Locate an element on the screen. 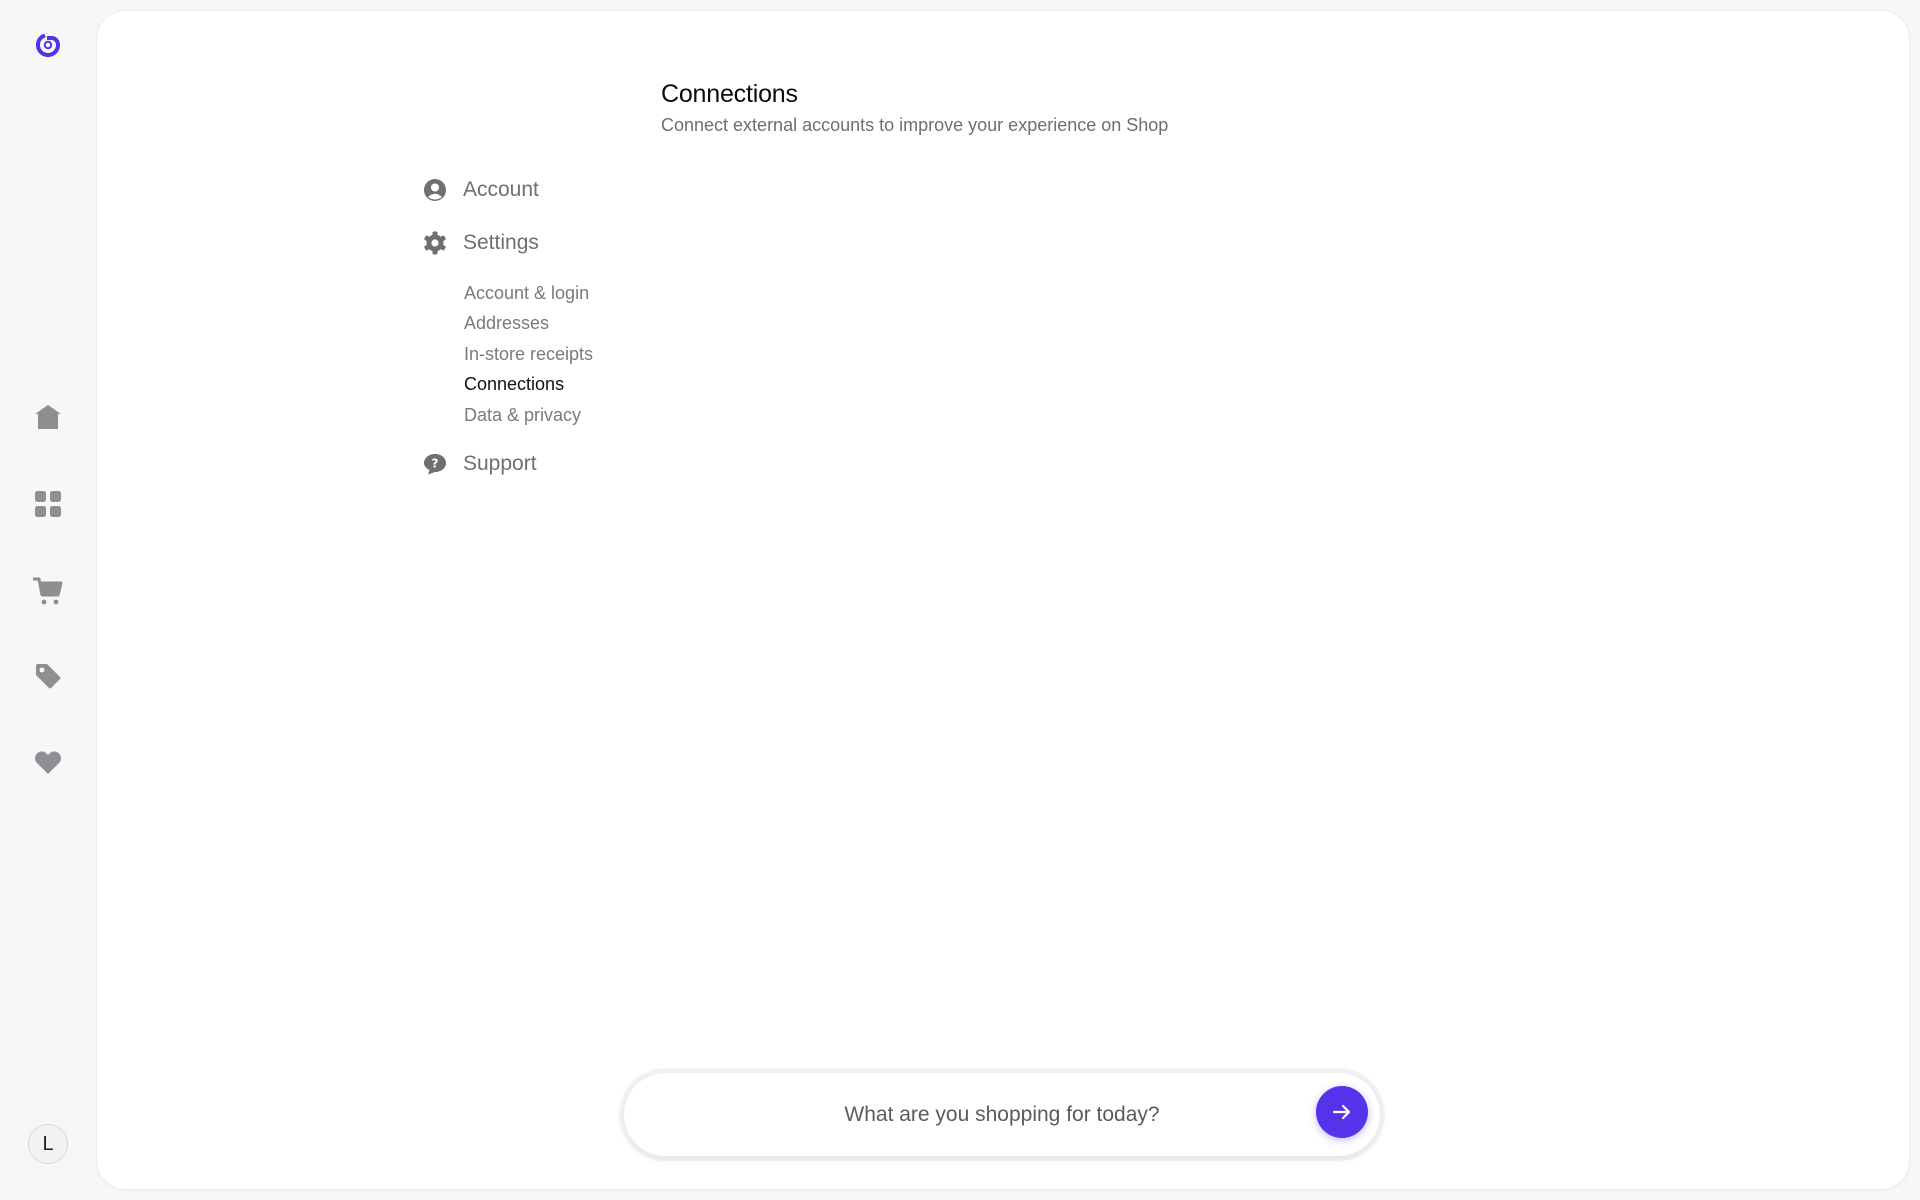 The height and width of the screenshot is (1200, 1920). user-avatar: L is located at coordinates (48, 1144).